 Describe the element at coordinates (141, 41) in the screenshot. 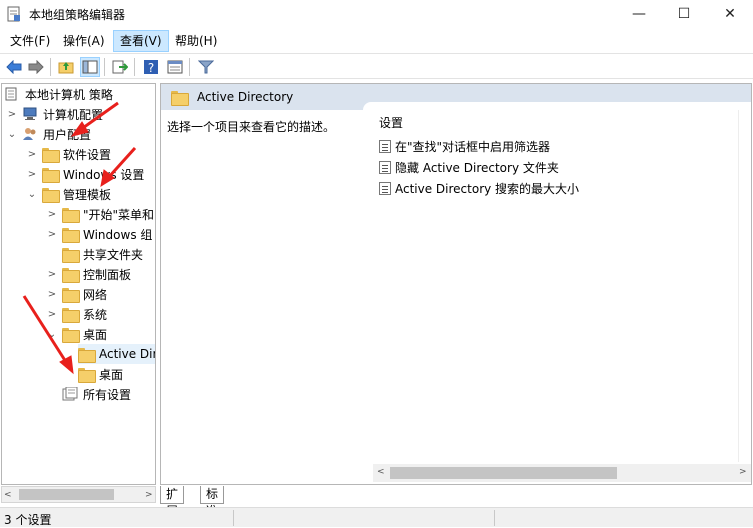

I see `menu-view: 查看(V)` at that location.